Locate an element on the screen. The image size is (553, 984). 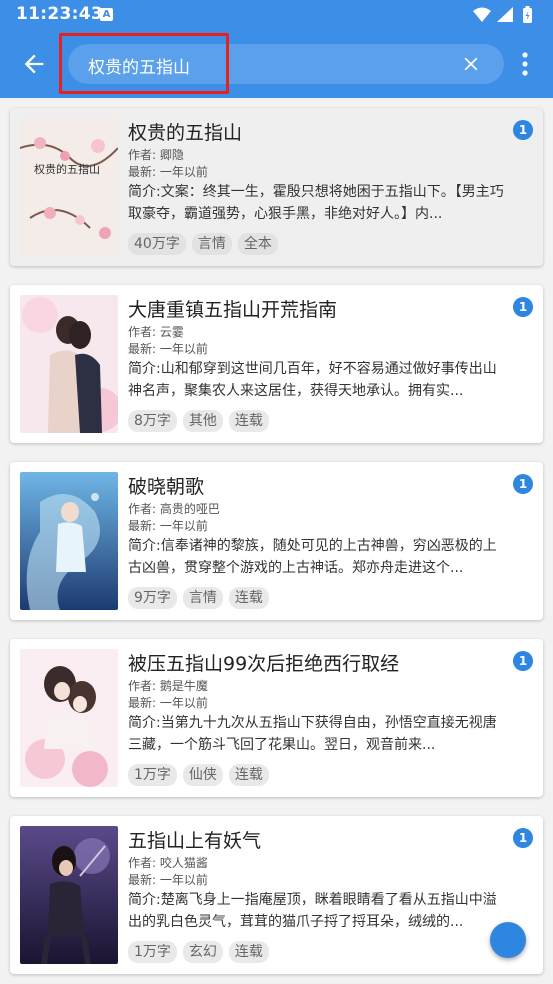
notification-icon: A is located at coordinates (106, 14).